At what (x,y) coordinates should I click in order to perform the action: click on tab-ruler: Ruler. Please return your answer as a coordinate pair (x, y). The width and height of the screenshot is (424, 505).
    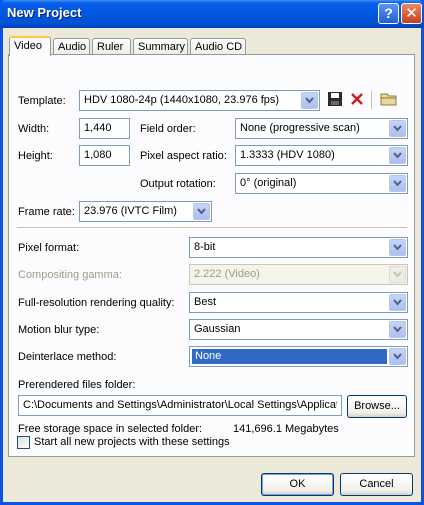
    Looking at the image, I should click on (111, 46).